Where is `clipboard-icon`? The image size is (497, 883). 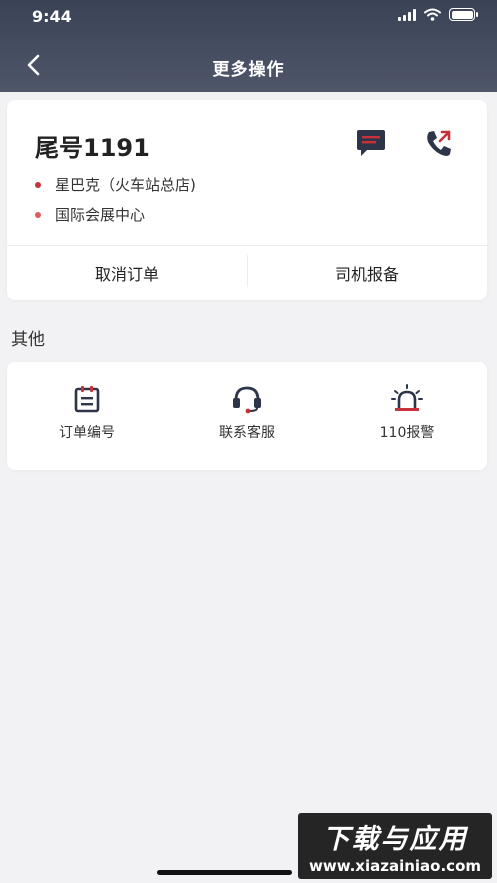 clipboard-icon is located at coordinates (87, 399).